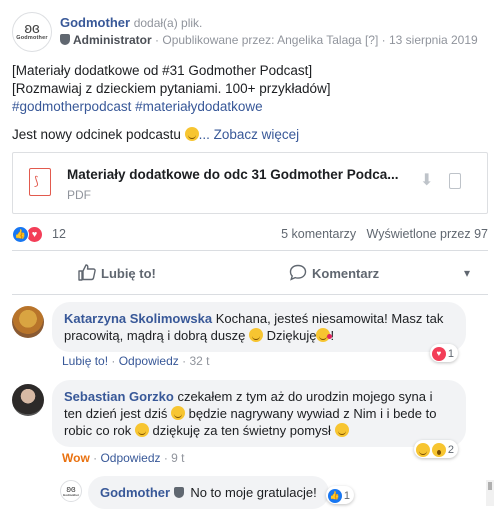 The width and height of the screenshot is (494, 510). I want to click on love-reaction-icon: ♥, so click(438, 353).